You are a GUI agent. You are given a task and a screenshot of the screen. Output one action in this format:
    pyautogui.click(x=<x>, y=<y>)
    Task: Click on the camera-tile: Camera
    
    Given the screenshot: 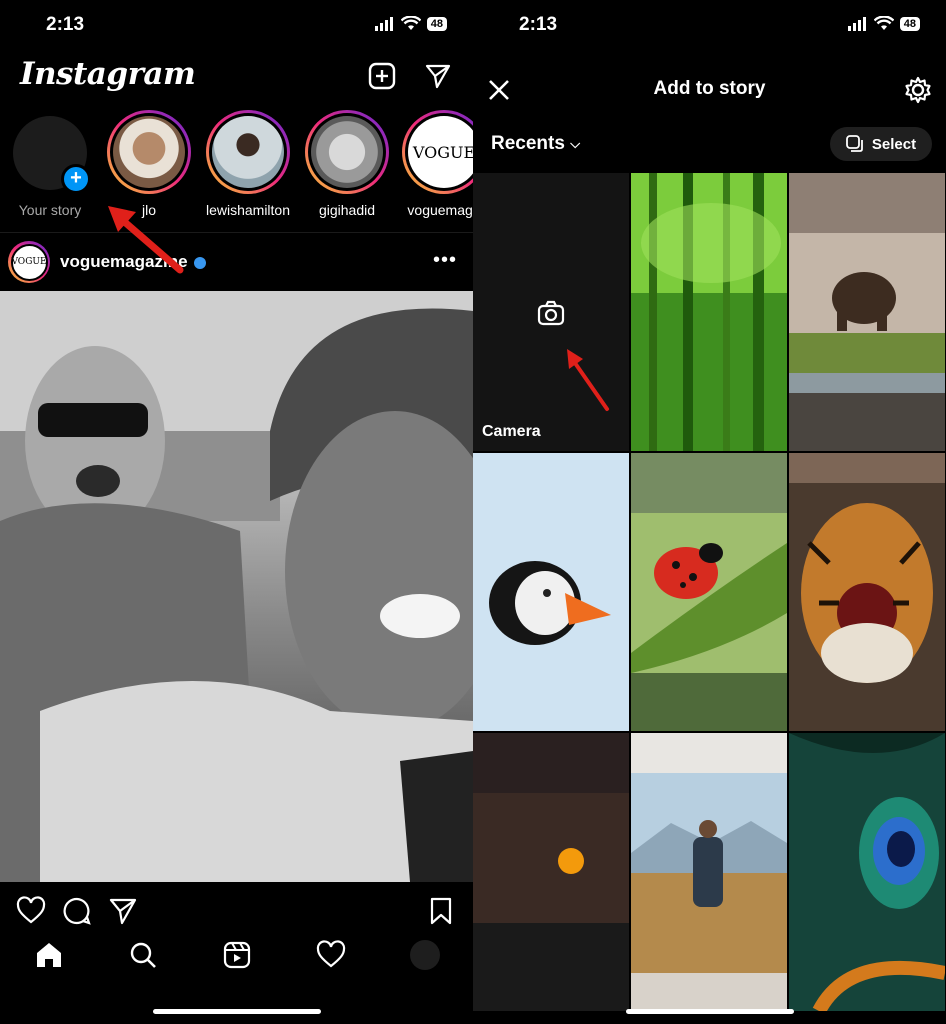 What is the action you would take?
    pyautogui.click(x=551, y=312)
    